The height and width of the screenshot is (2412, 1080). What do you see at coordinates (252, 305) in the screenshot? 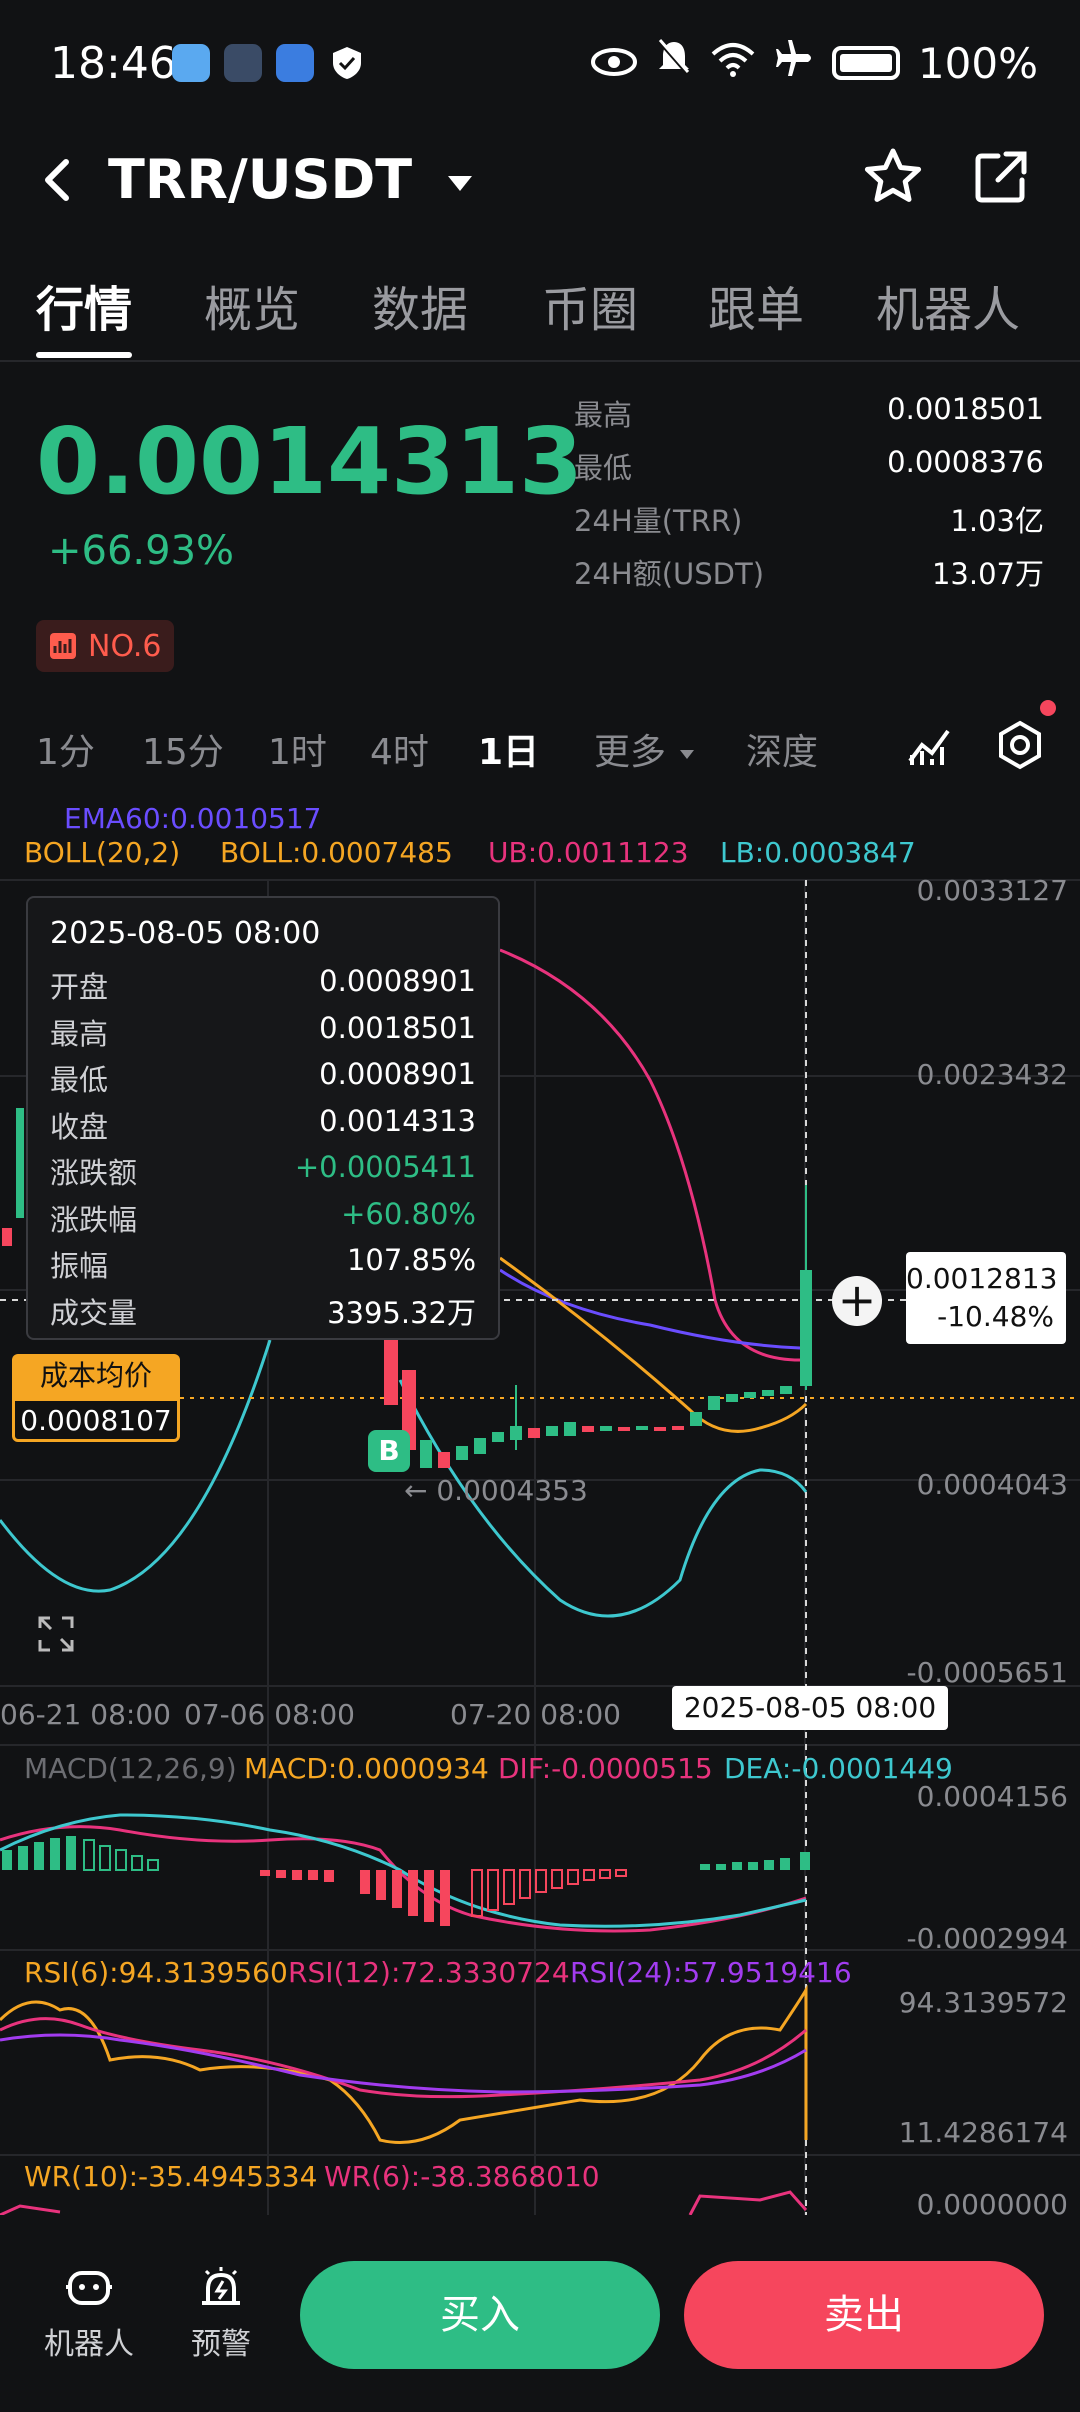
I see `tab-overview: 概览` at bounding box center [252, 305].